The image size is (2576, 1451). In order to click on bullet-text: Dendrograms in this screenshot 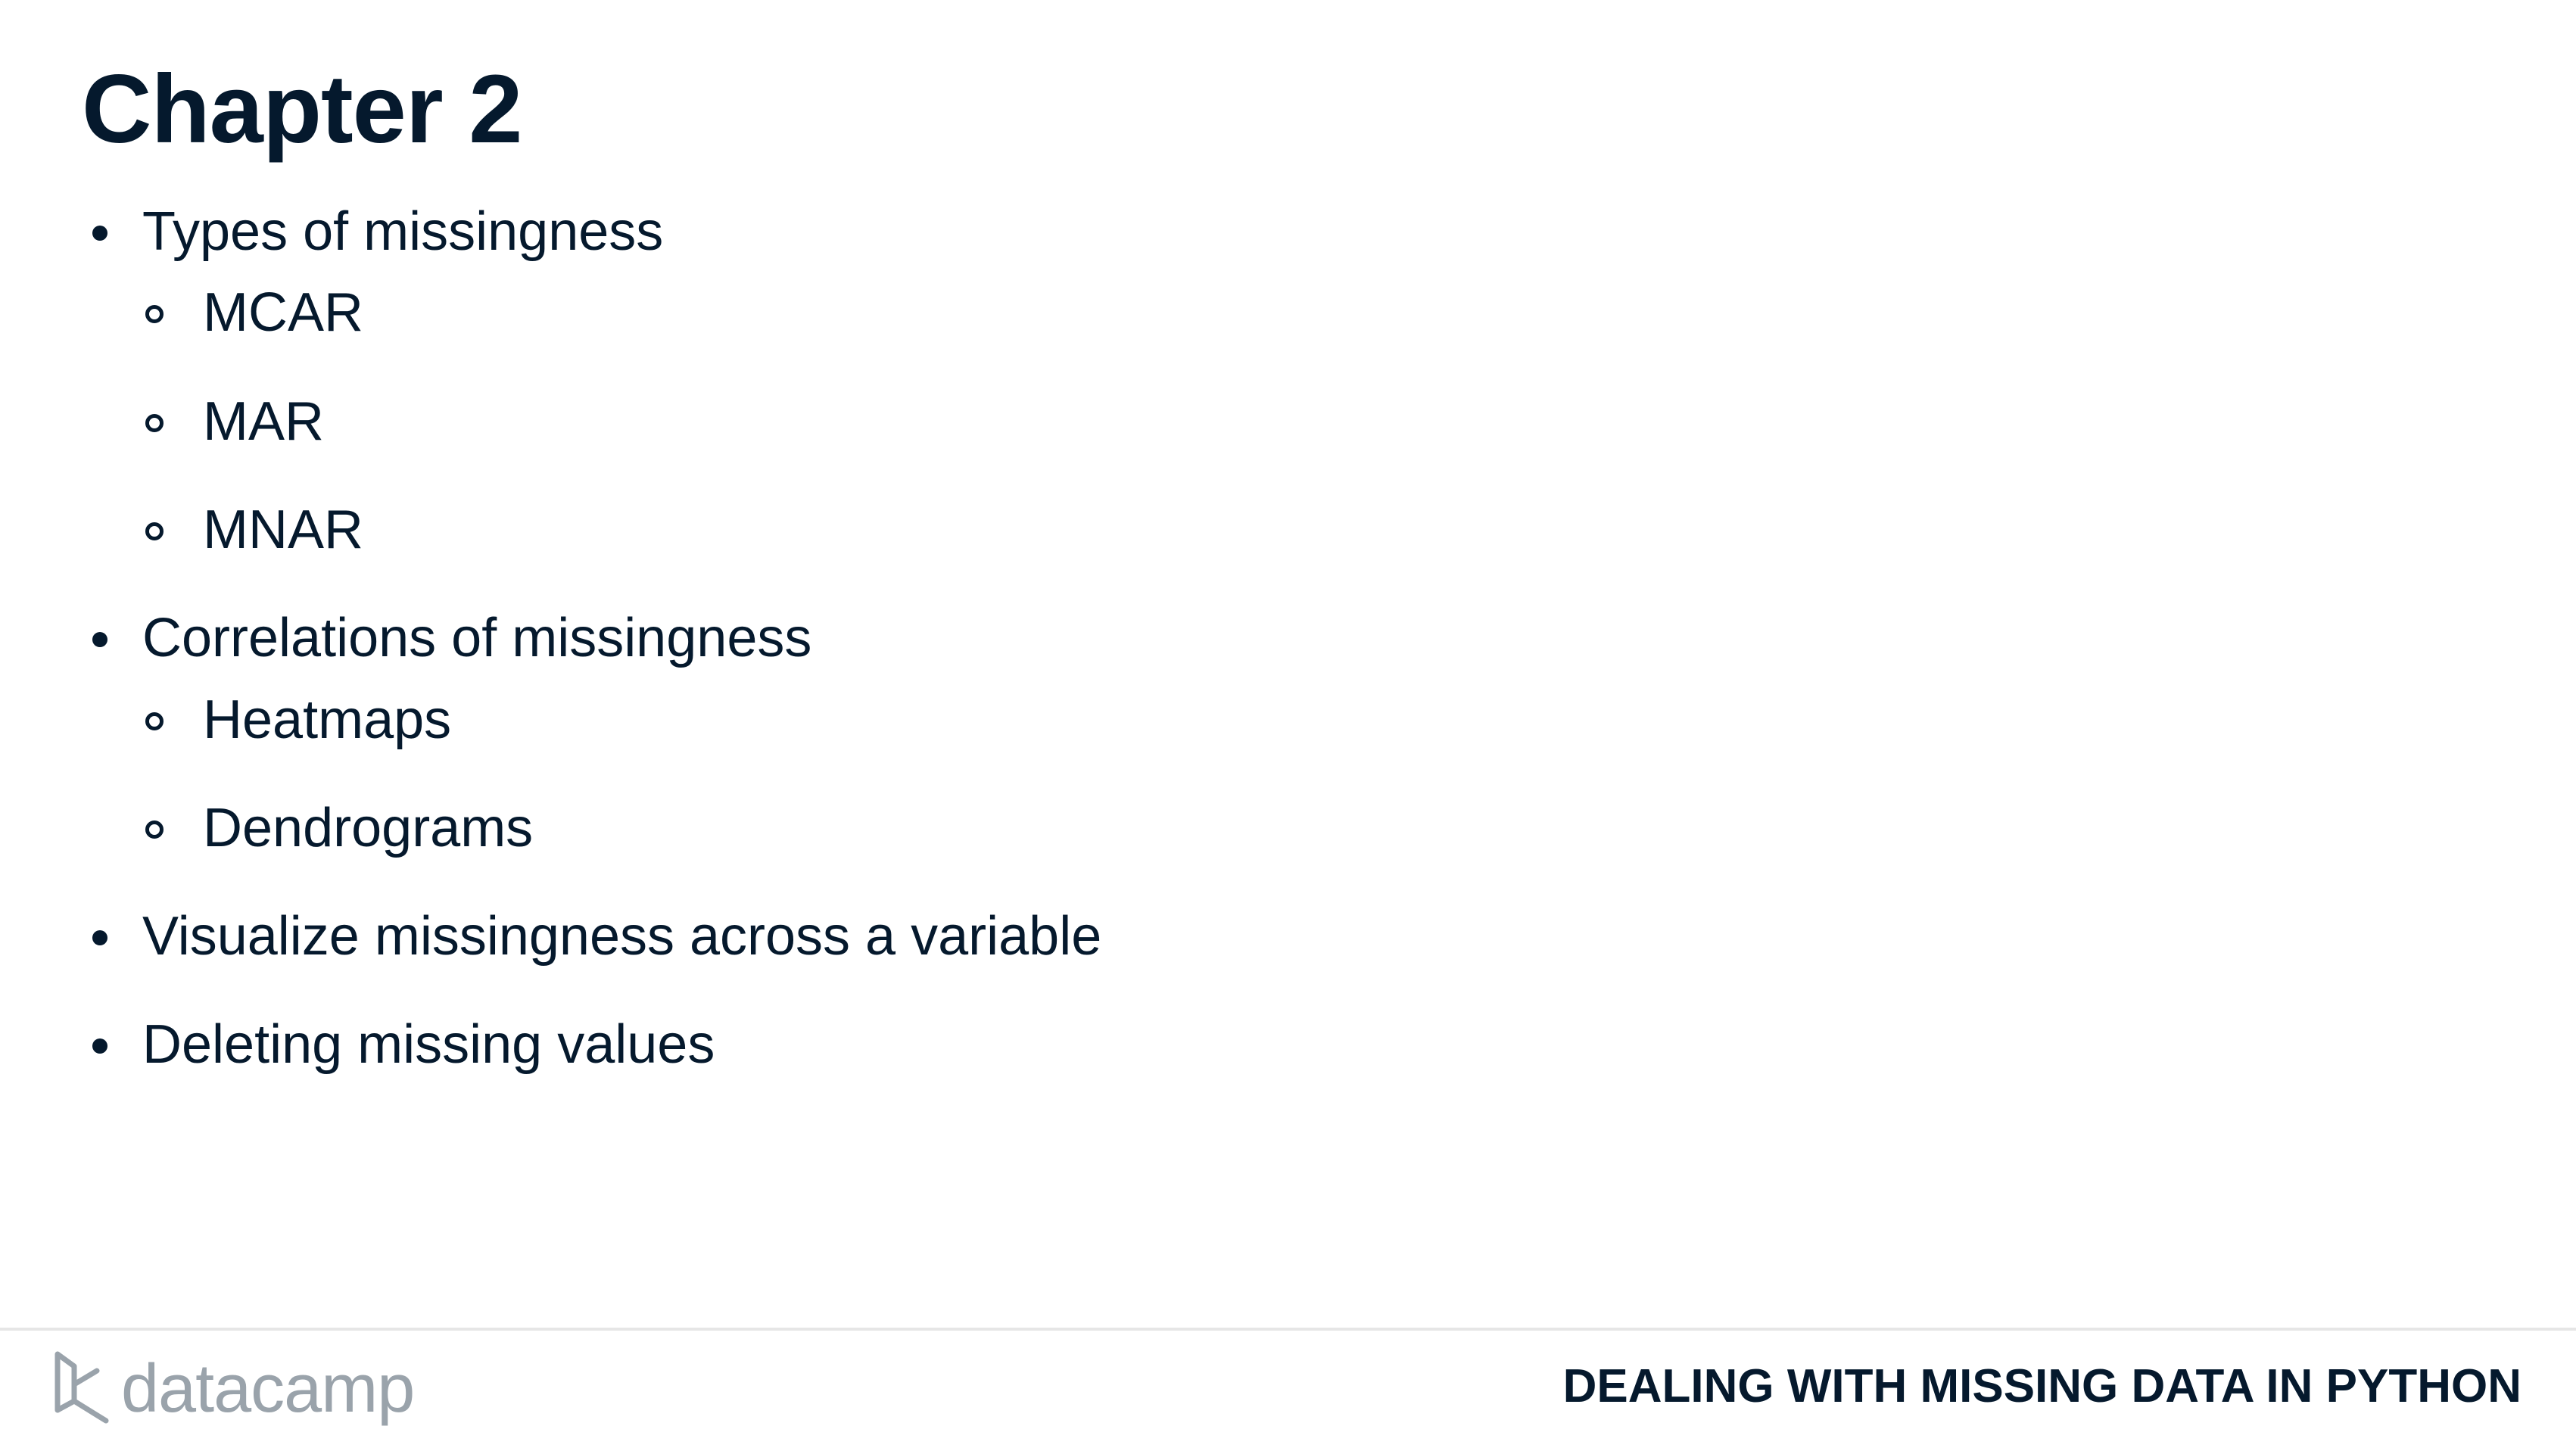, I will do `click(368, 828)`.